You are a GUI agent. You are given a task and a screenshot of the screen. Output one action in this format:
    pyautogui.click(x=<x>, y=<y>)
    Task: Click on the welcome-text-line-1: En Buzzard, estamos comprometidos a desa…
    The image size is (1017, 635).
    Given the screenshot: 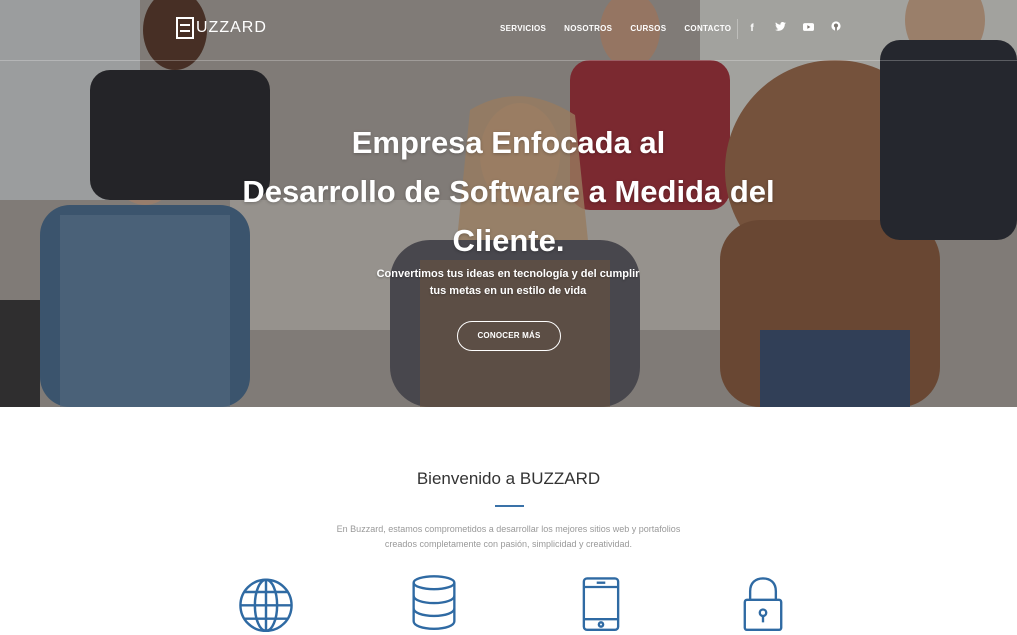 What is the action you would take?
    pyautogui.click(x=508, y=529)
    